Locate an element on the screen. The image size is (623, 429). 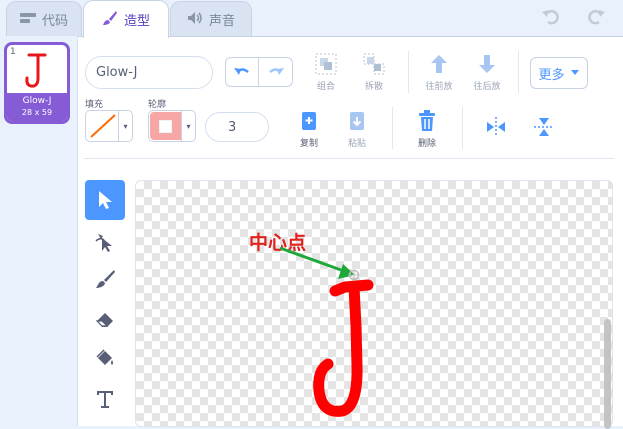
costume-number: 1 is located at coordinates (13, 52).